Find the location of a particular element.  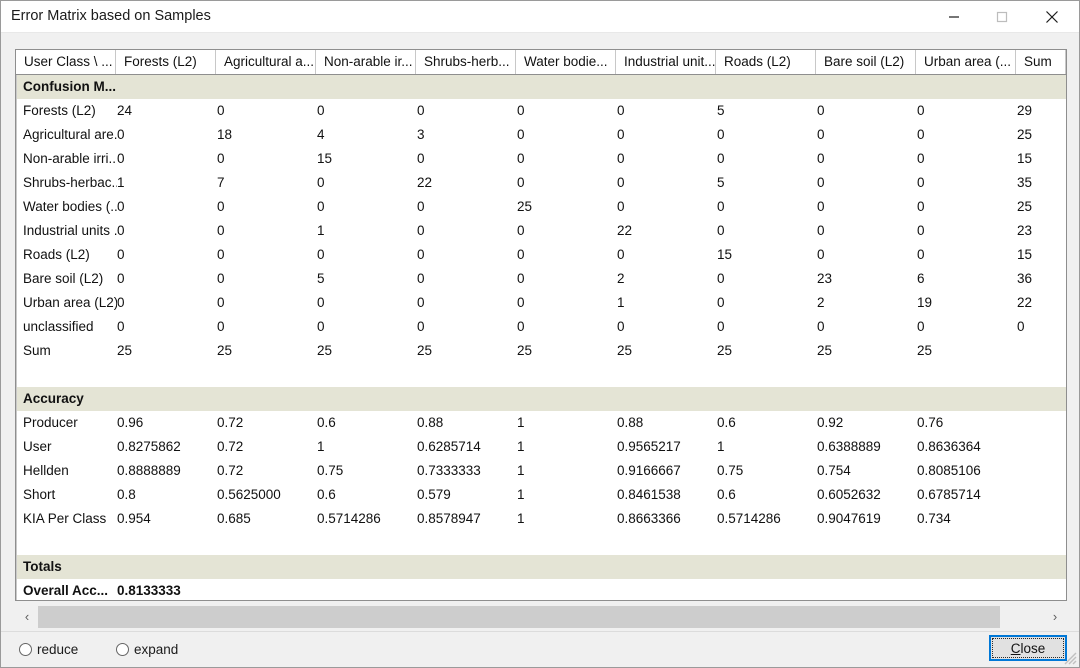

table-row: Forests (L2) 24 0 0 0 0 0 5 0 0 29 is located at coordinates (541, 111).